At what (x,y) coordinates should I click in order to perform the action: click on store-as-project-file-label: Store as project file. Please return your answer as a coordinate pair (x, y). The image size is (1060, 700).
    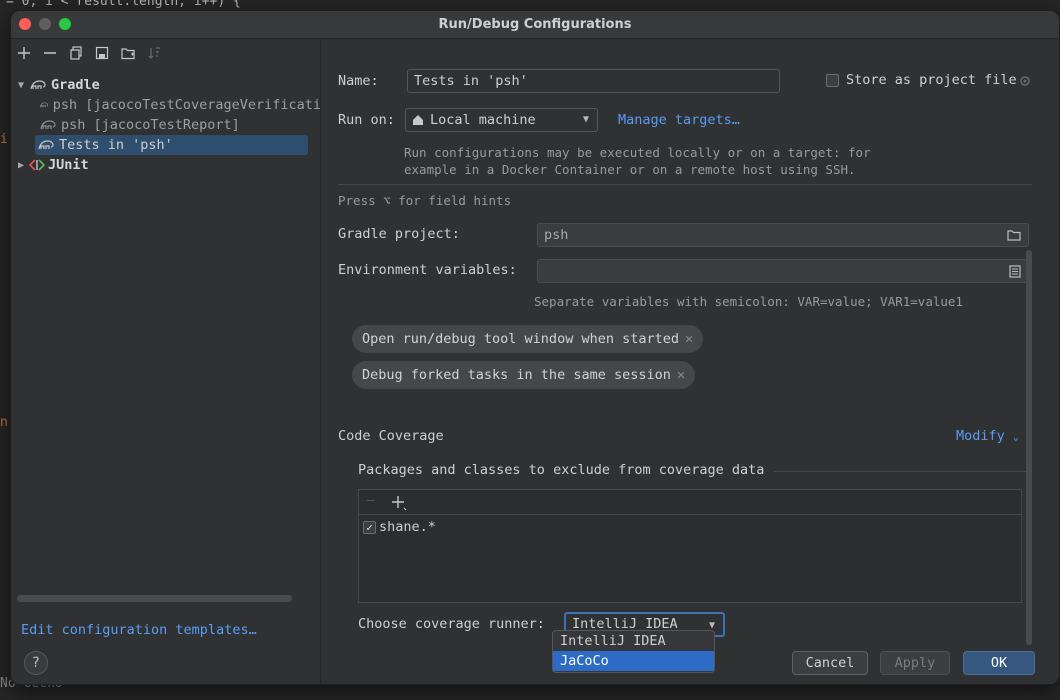
    Looking at the image, I should click on (931, 80).